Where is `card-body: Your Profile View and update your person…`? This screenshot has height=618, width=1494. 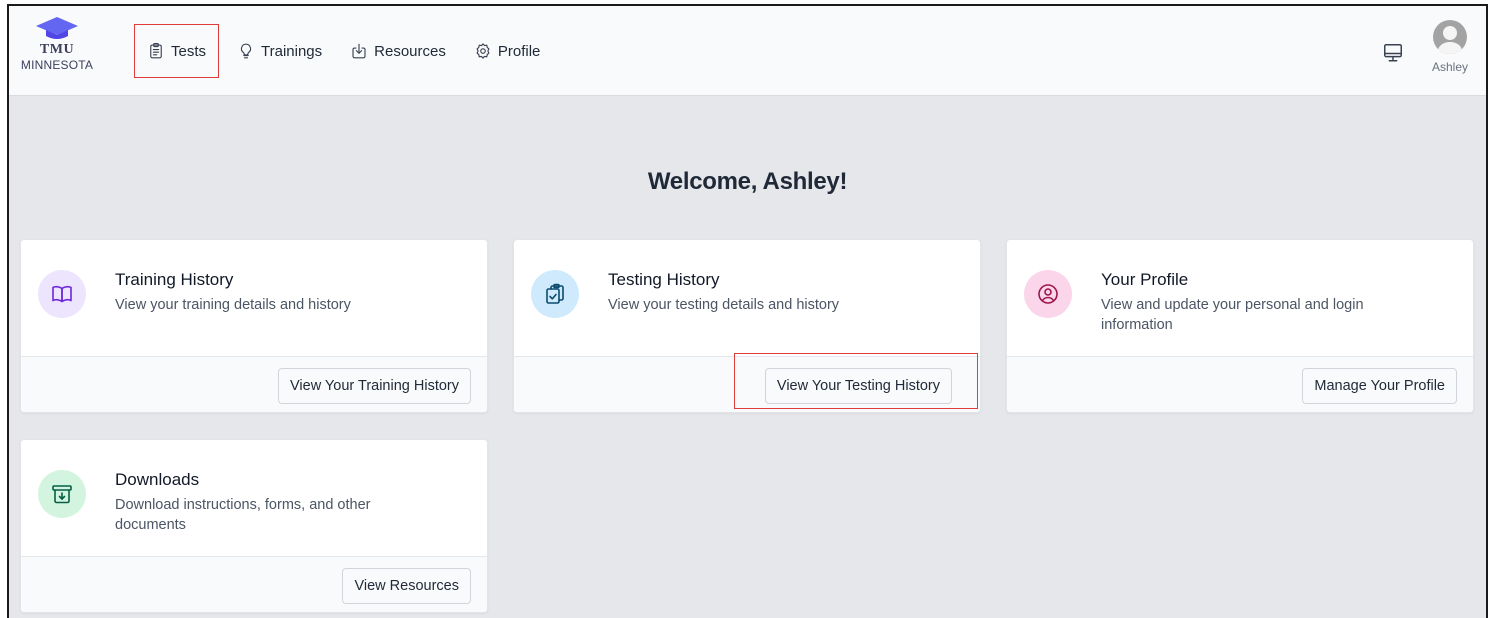 card-body: Your Profile View and update your person… is located at coordinates (1240, 298).